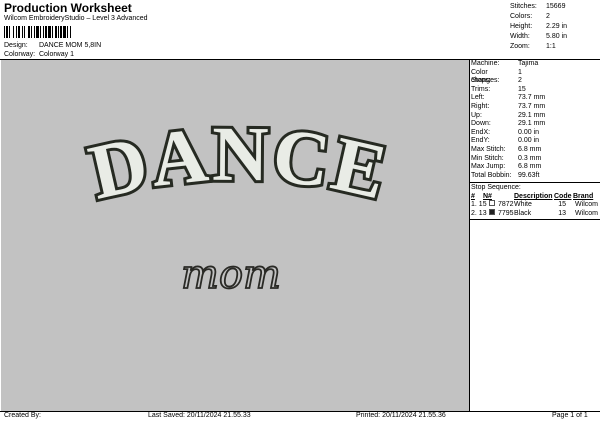 Image resolution: width=600 pixels, height=424 pixels. Describe the element at coordinates (485, 76) in the screenshot. I see `info-label: Color changes:` at that location.